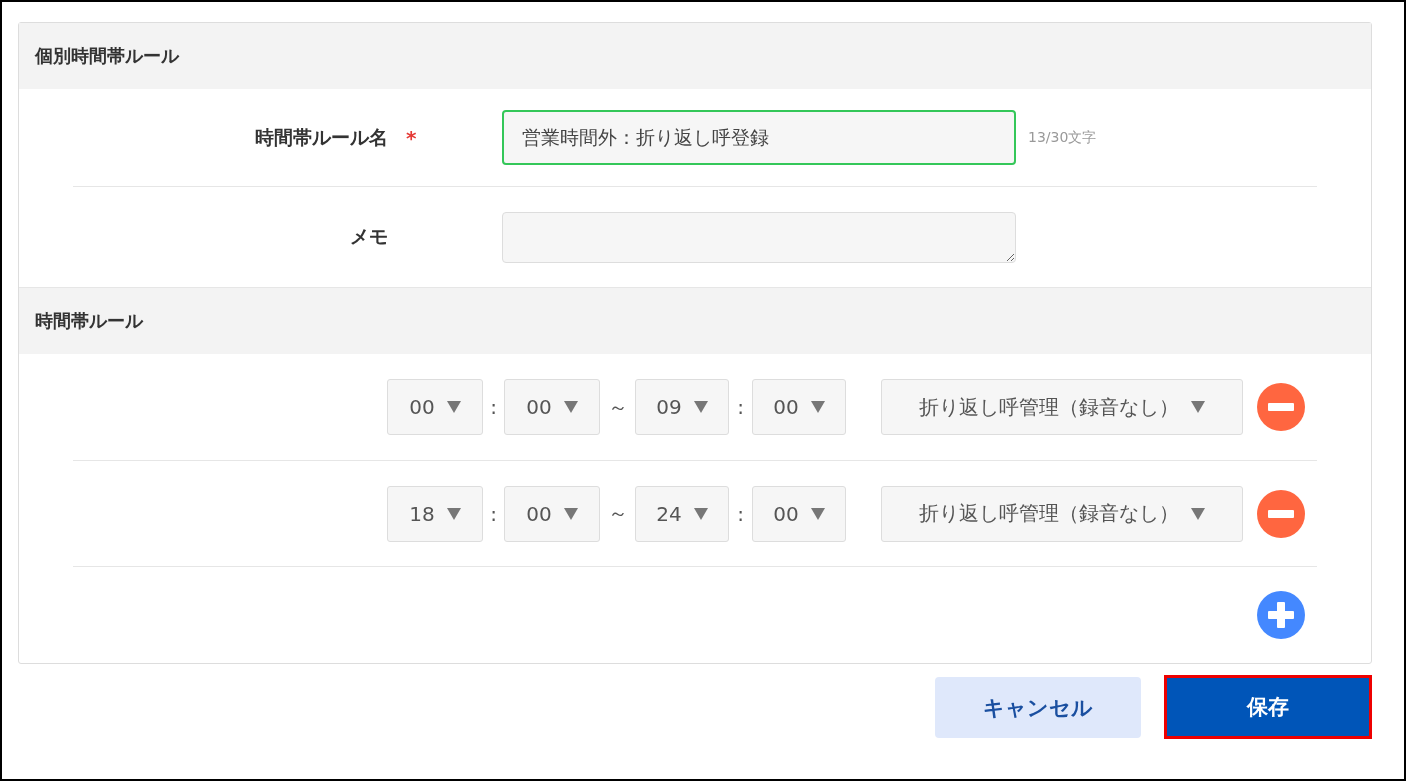 The height and width of the screenshot is (781, 1406). Describe the element at coordinates (759, 137) in the screenshot. I see `input-field: 営業時間外：折り返し呼登録` at that location.